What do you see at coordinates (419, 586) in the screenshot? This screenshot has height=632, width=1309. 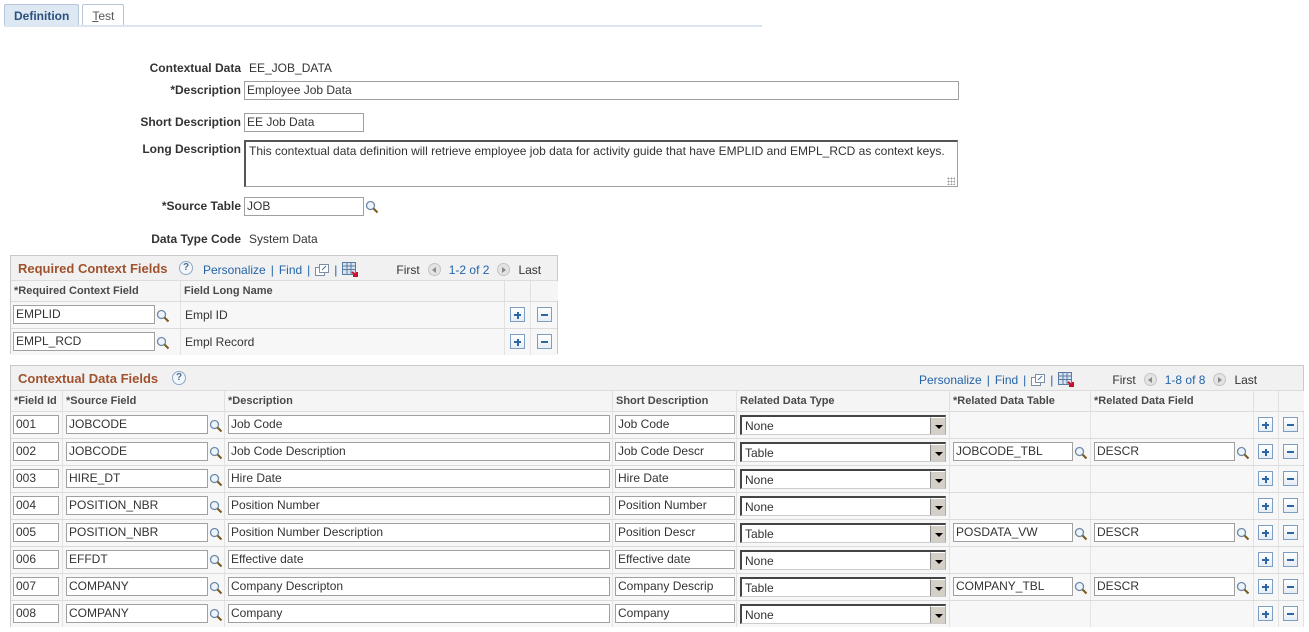 I see `description-input: Company Descripton` at bounding box center [419, 586].